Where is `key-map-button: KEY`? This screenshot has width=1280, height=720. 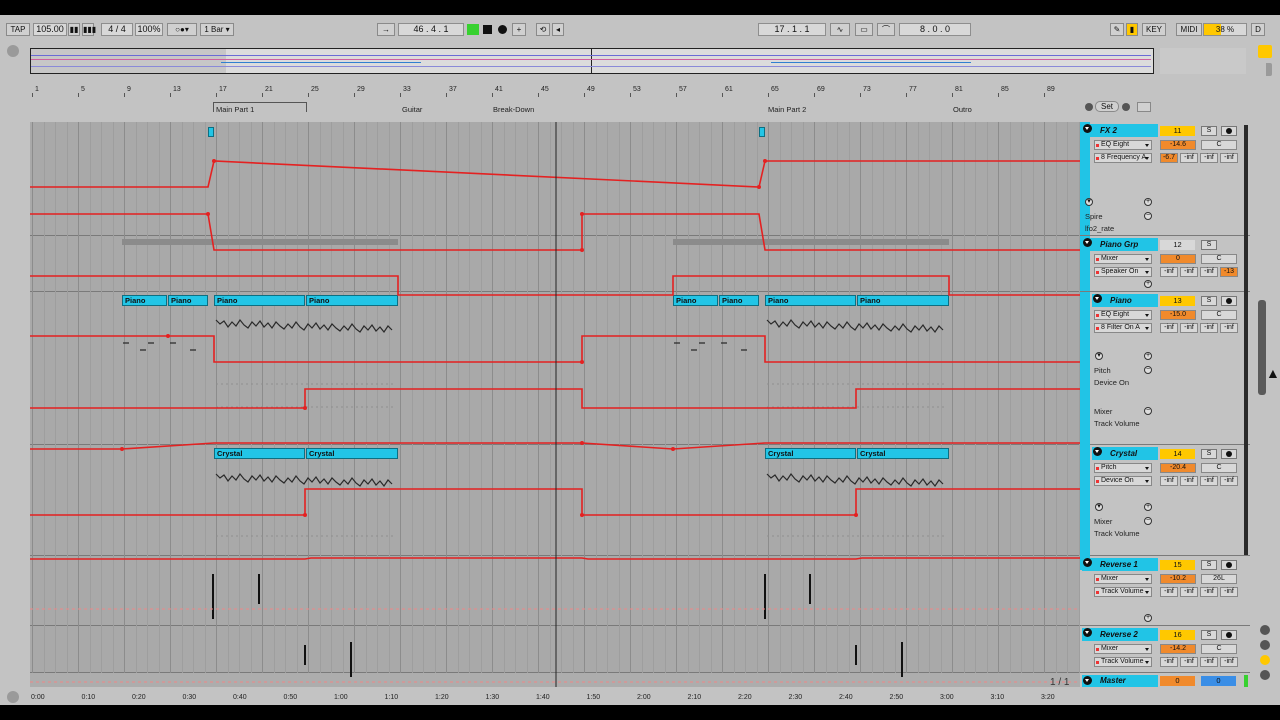 key-map-button: KEY is located at coordinates (1154, 29).